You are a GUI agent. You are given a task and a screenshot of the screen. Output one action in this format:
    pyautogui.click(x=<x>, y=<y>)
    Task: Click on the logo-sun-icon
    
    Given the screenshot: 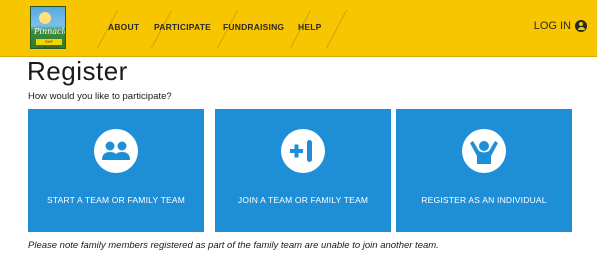 What is the action you would take?
    pyautogui.click(x=45, y=18)
    